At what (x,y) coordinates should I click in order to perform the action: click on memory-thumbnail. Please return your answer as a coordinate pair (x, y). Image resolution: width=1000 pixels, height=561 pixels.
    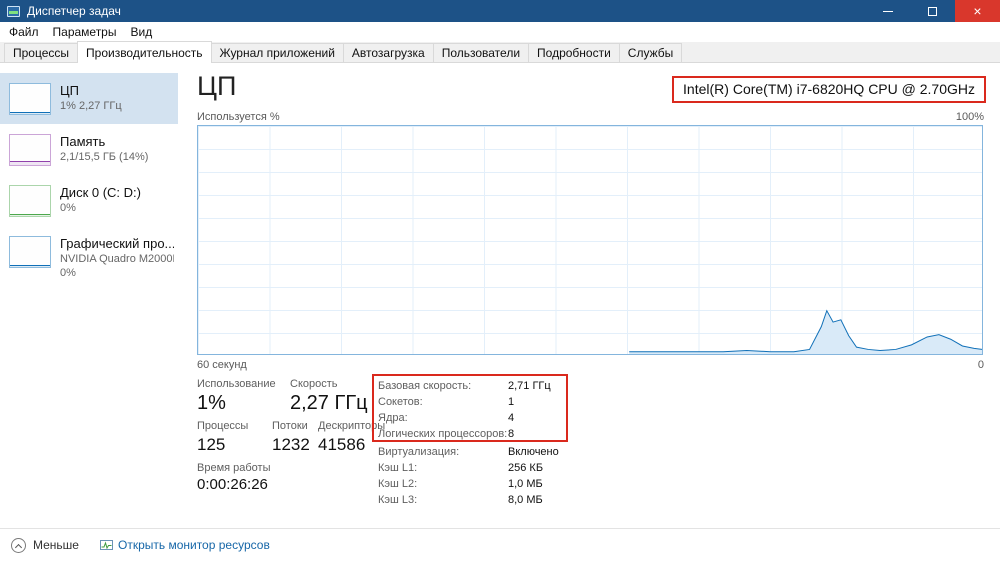
    Looking at the image, I should click on (30, 150).